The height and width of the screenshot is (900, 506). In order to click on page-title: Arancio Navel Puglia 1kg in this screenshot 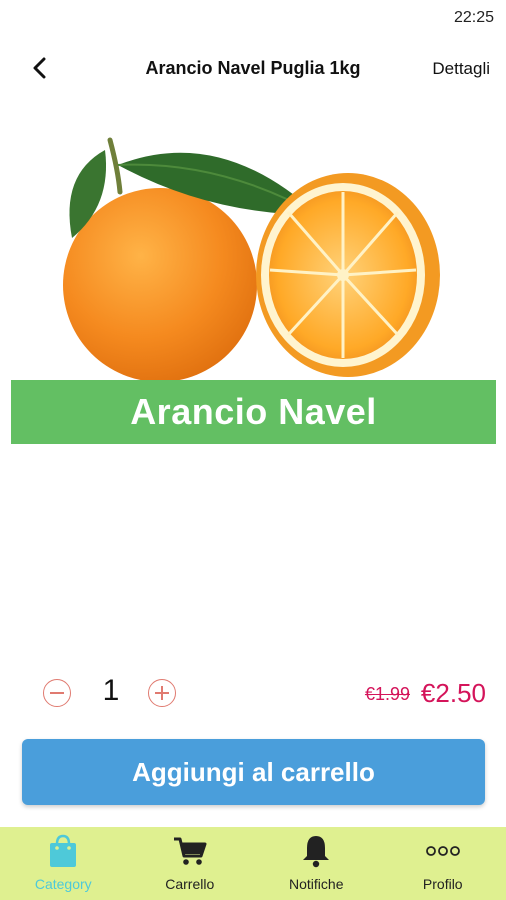, I will do `click(253, 68)`.